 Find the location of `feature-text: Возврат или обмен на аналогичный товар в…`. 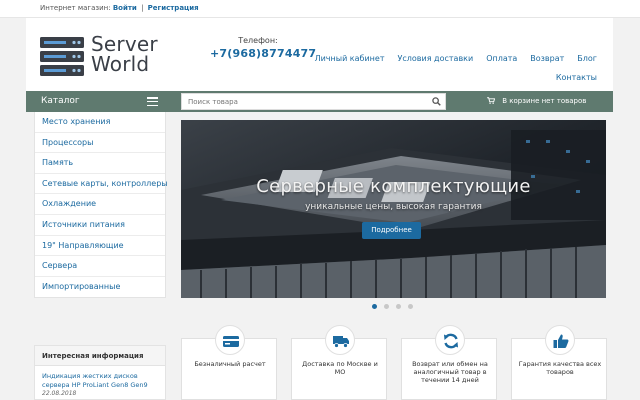

feature-text: Возврат или обмен на аналогичный товар в… is located at coordinates (450, 372).